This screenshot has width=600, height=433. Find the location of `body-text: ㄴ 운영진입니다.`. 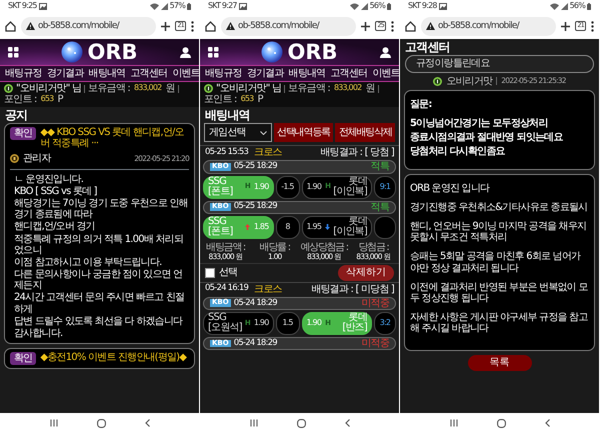

body-text: ㄴ 운영진입니다. is located at coordinates (49, 179).